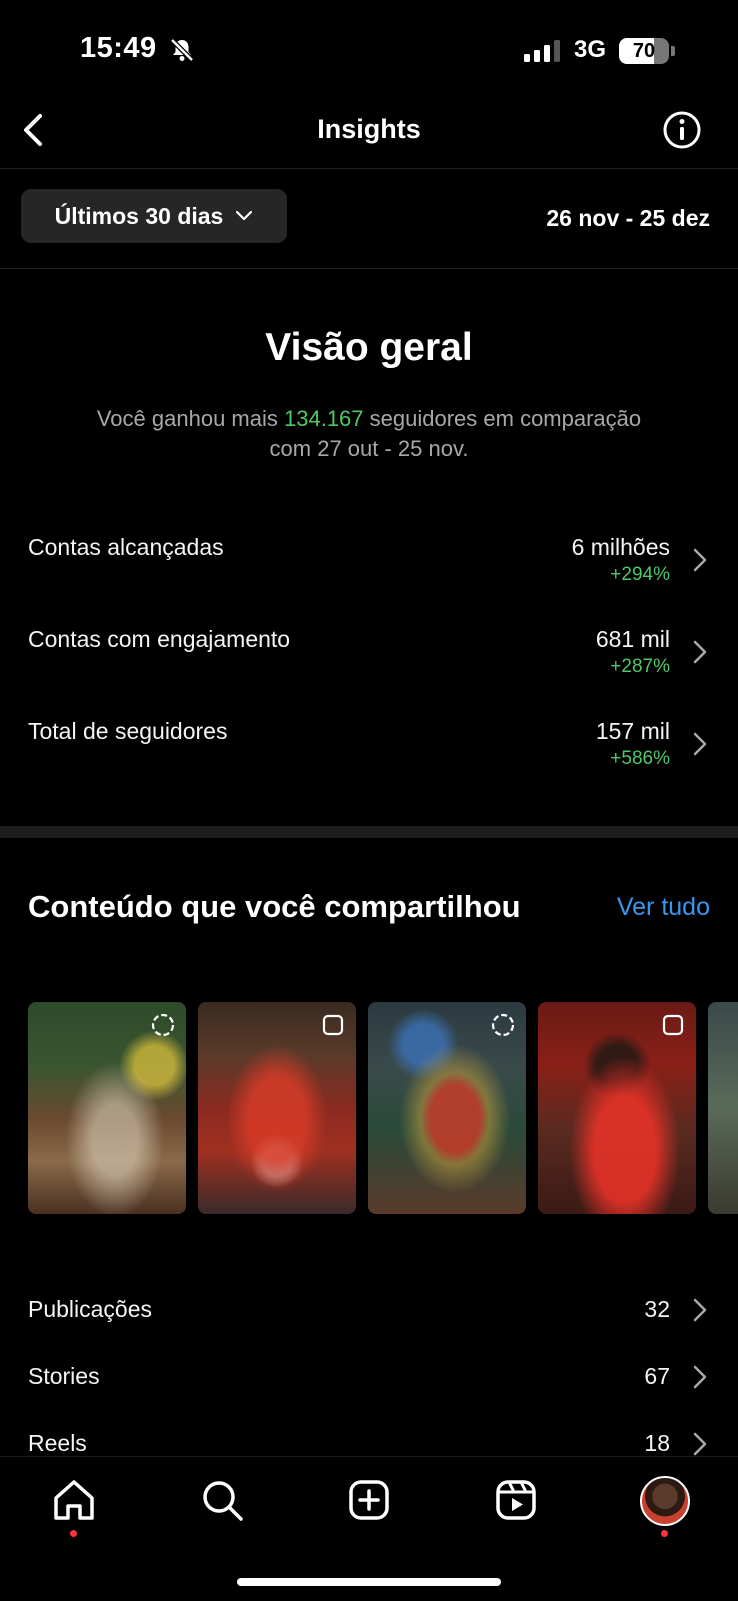  Describe the element at coordinates (369, 832) in the screenshot. I see `section-divider` at that location.